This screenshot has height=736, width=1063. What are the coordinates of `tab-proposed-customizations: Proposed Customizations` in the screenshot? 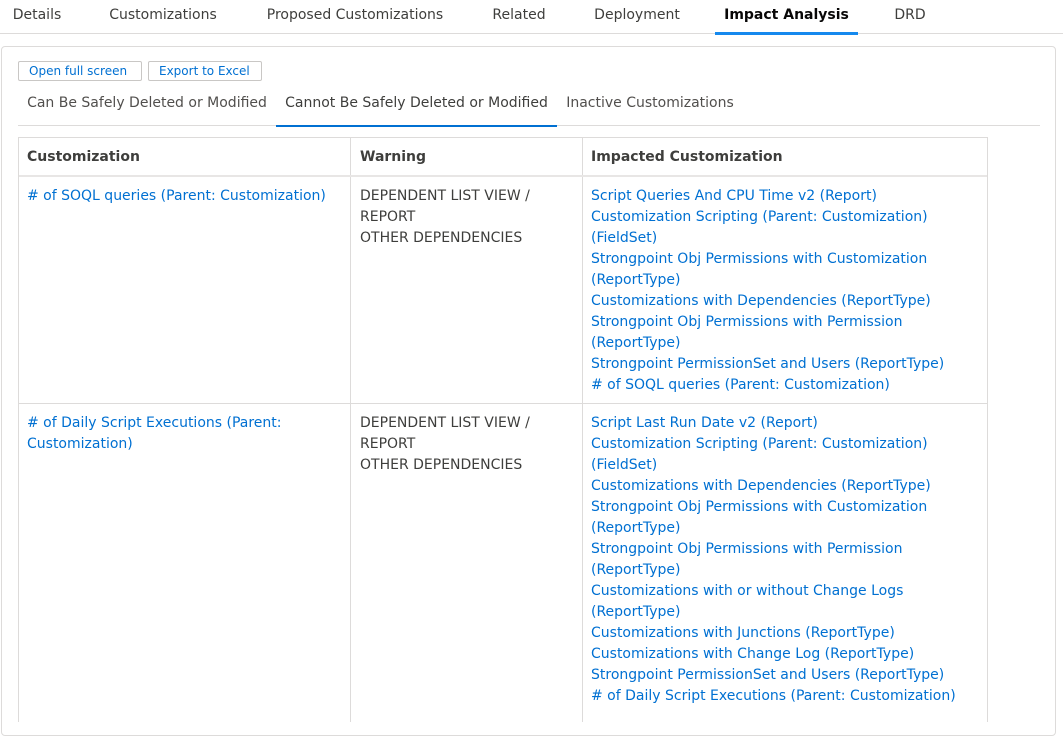 It's located at (355, 17).